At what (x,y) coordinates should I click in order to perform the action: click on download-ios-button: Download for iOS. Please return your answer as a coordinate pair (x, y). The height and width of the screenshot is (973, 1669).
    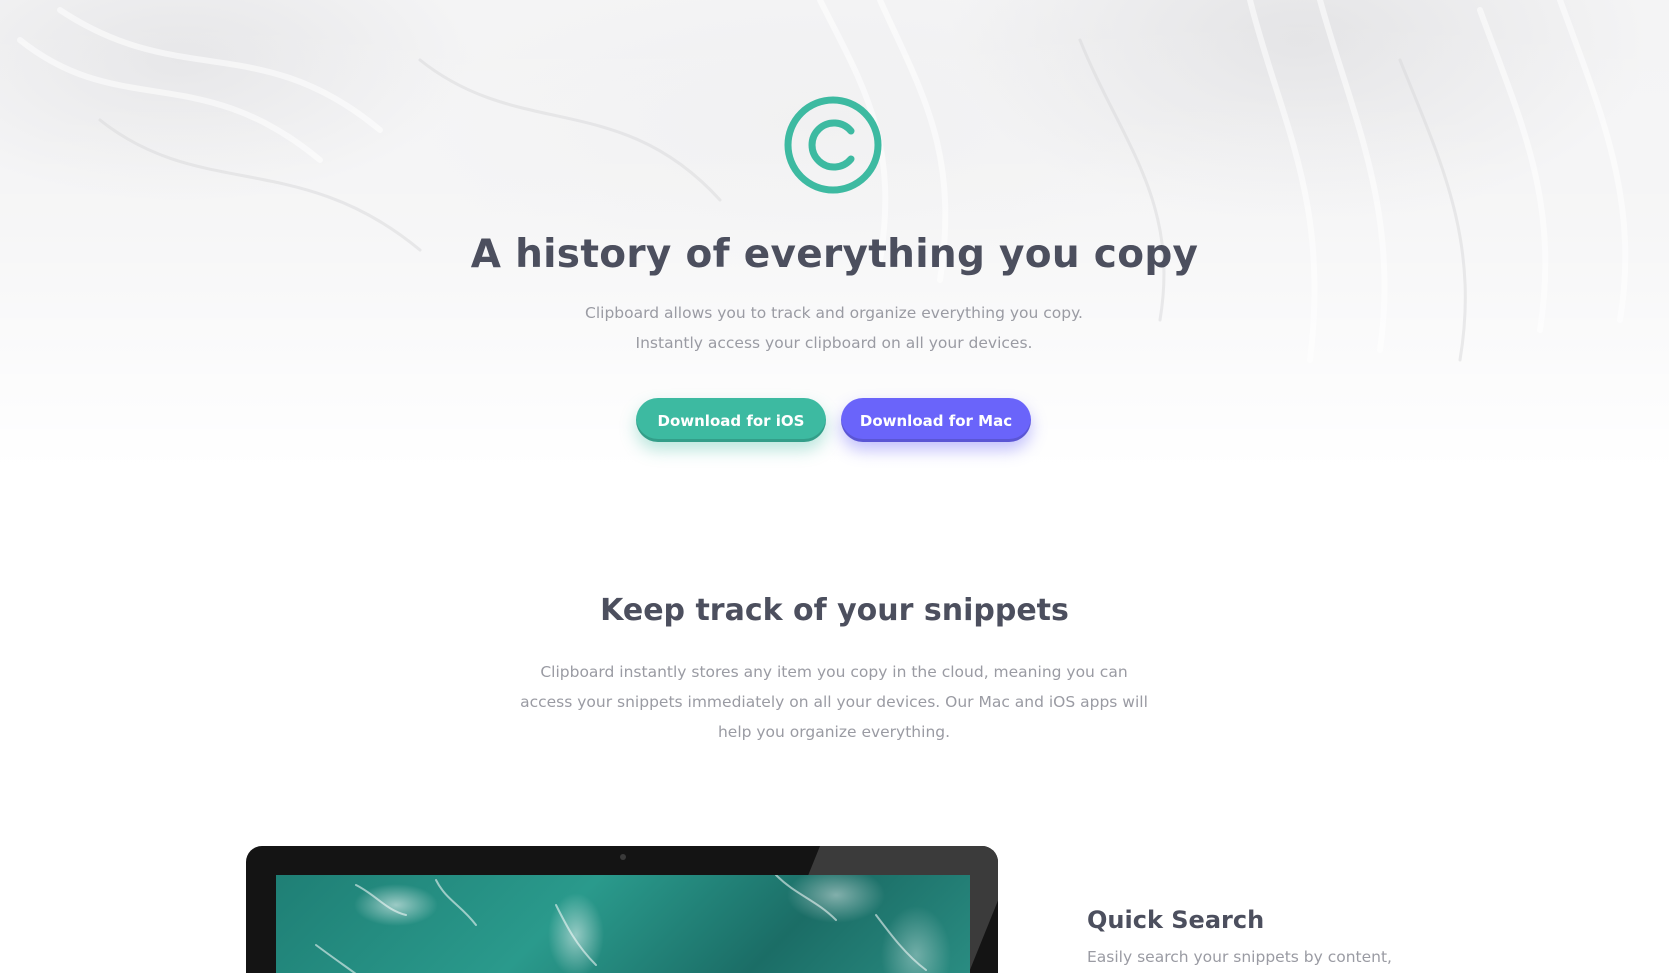
    Looking at the image, I should click on (731, 420).